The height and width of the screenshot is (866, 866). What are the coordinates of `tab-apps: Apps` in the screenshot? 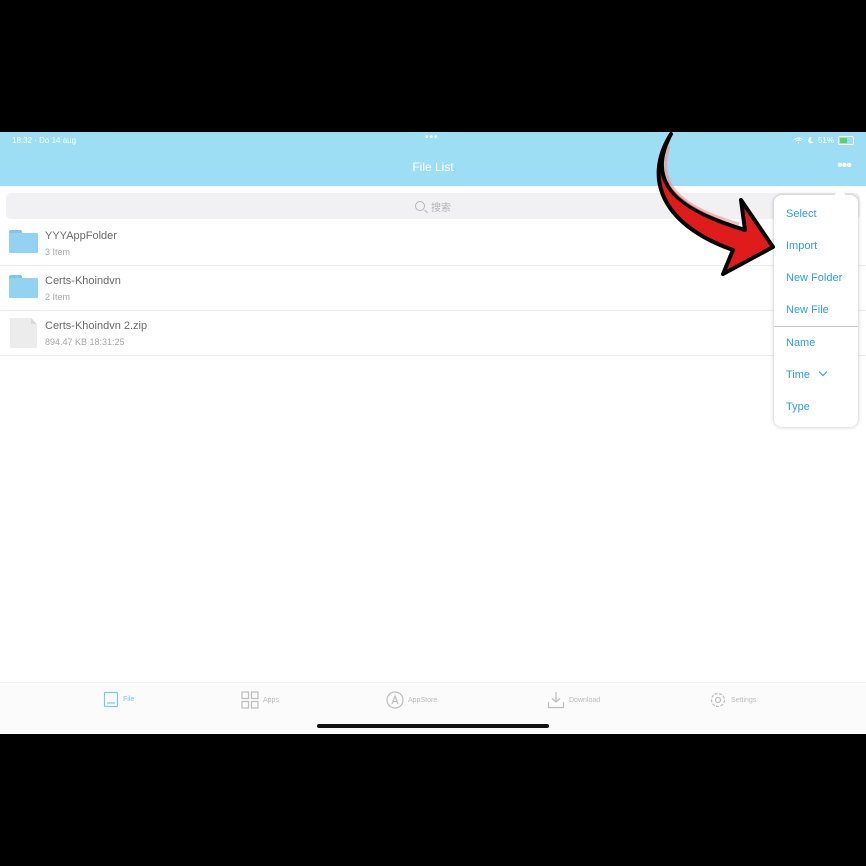 It's located at (260, 700).